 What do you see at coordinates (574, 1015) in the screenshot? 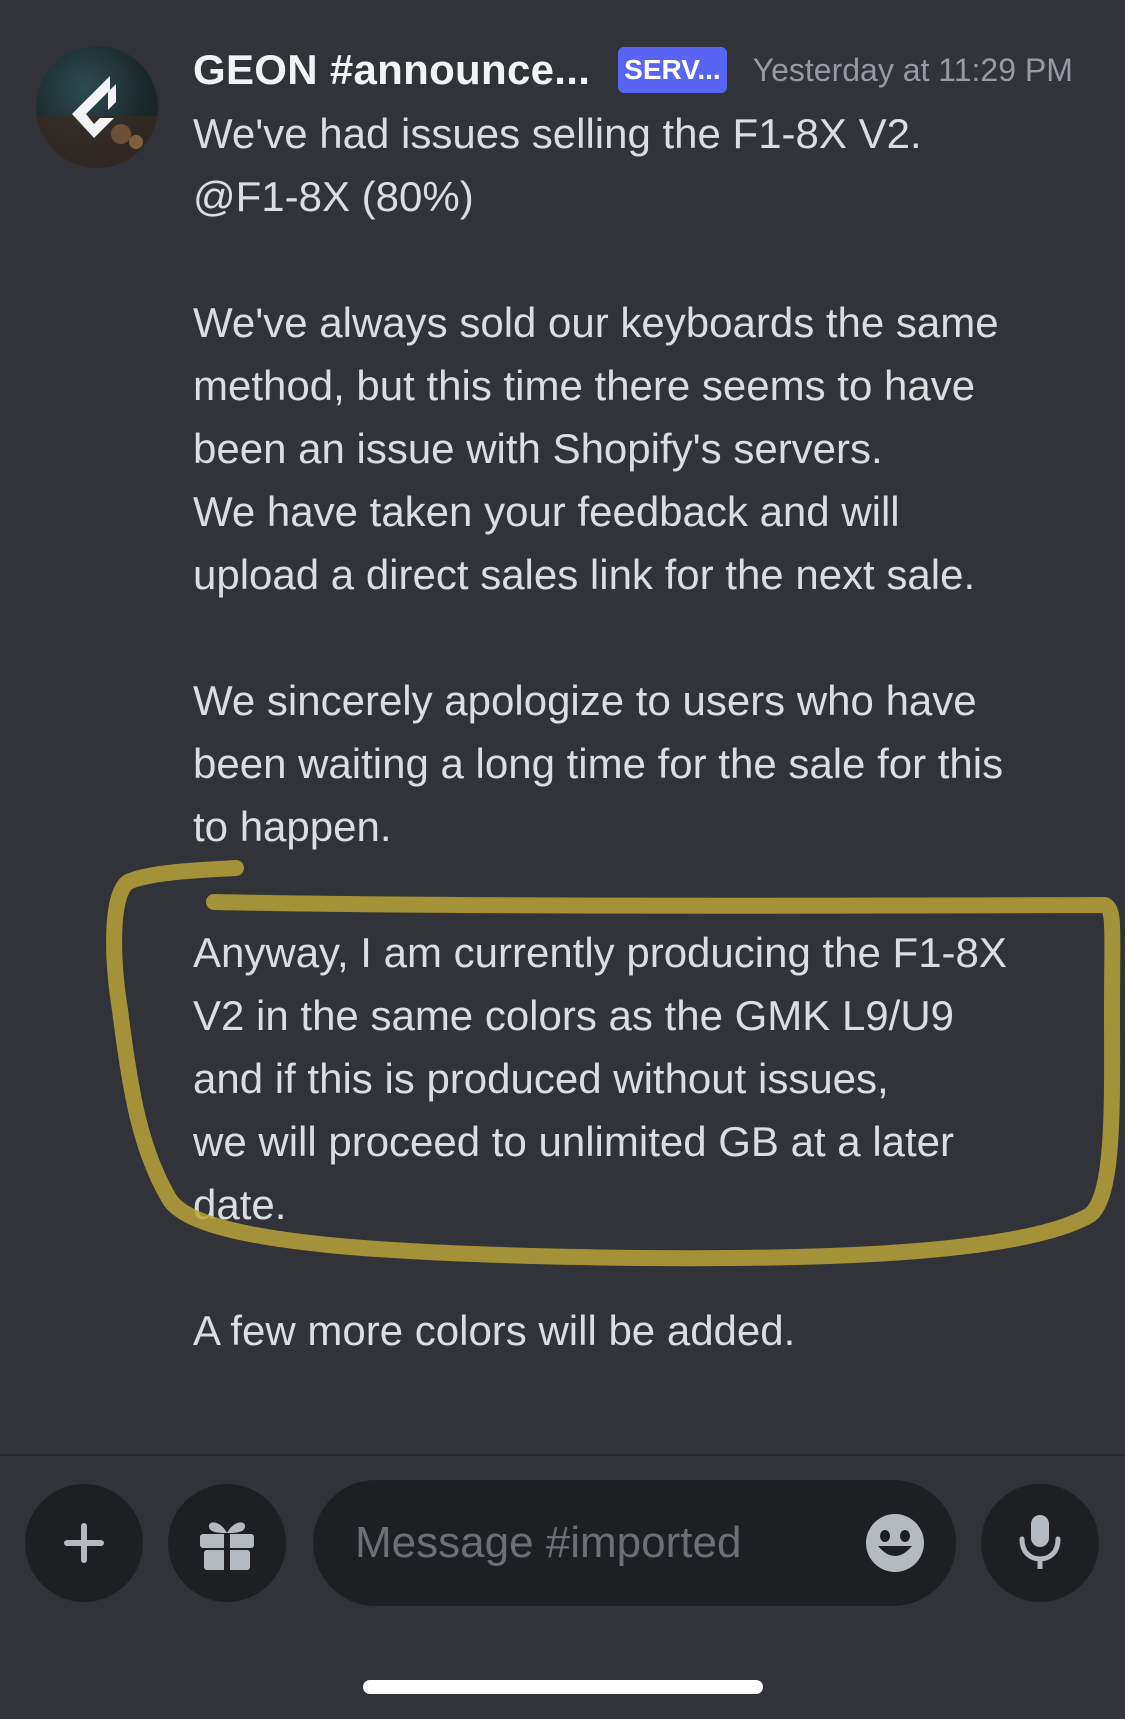
I see `message-line-highlighted: V2 in the same colors as the GMK L9/U9` at bounding box center [574, 1015].